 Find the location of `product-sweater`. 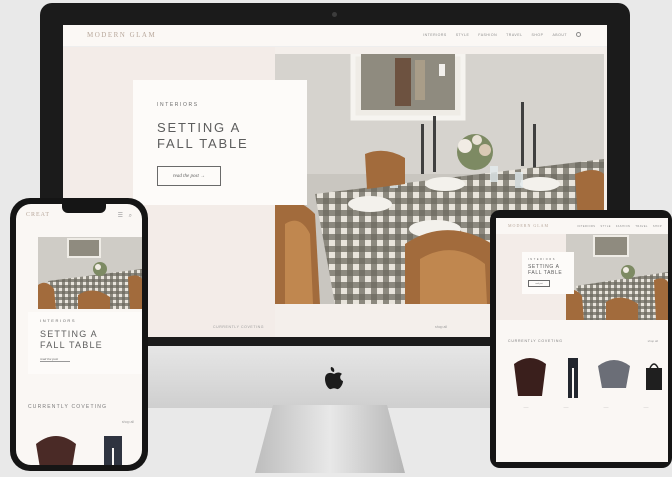

product-sweater is located at coordinates (56, 450).